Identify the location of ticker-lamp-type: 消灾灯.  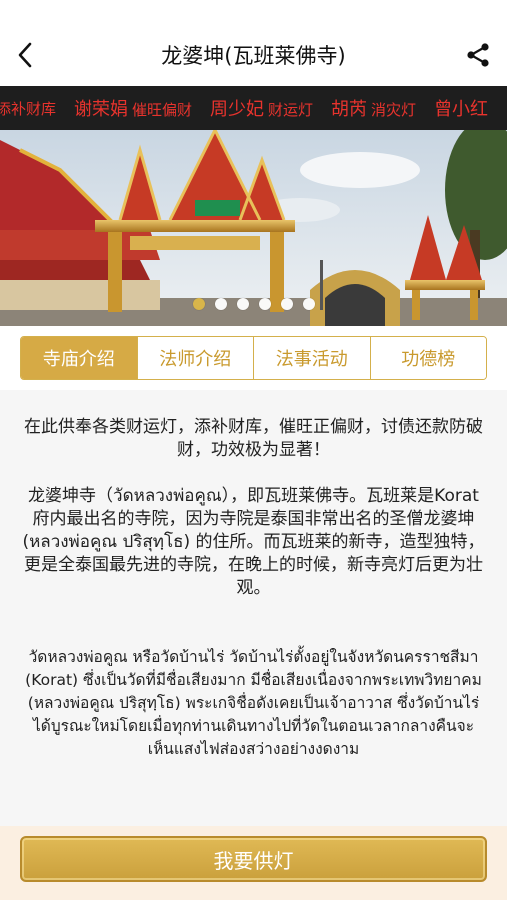
(394, 110).